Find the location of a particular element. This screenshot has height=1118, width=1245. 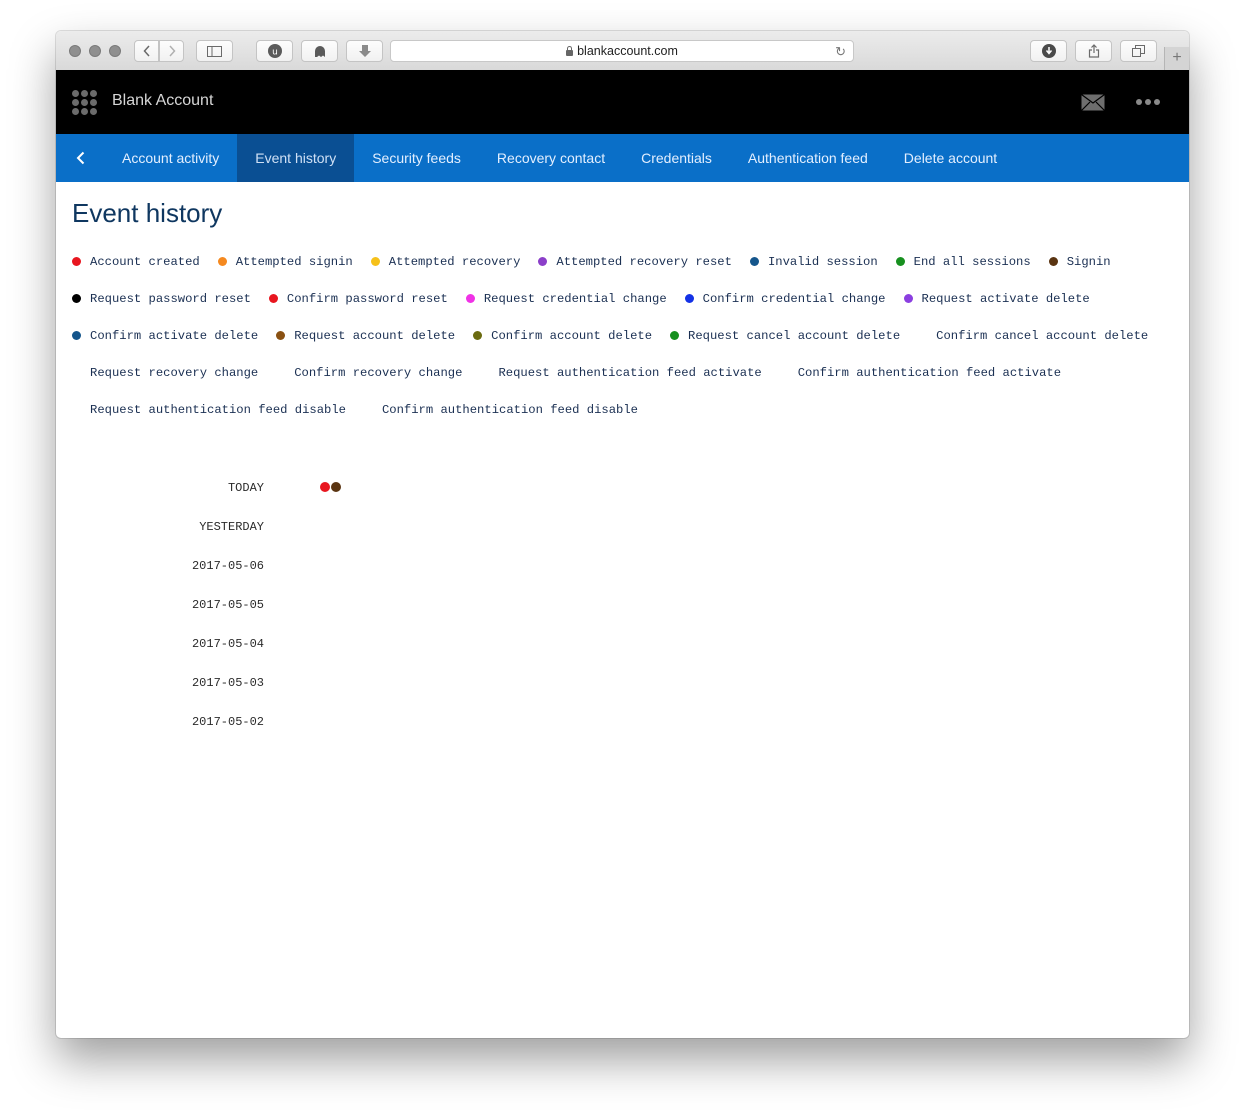

forward-button is located at coordinates (171, 51).